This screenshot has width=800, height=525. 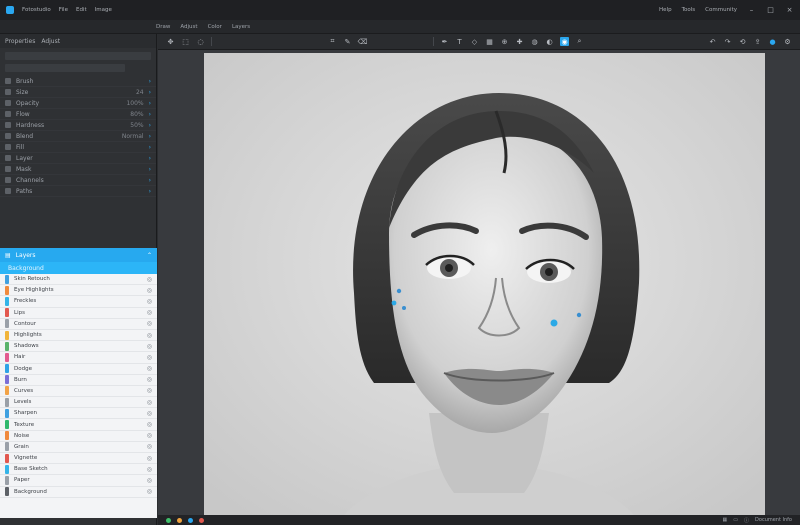 I want to click on property-value: 100%, so click(x=134, y=103).